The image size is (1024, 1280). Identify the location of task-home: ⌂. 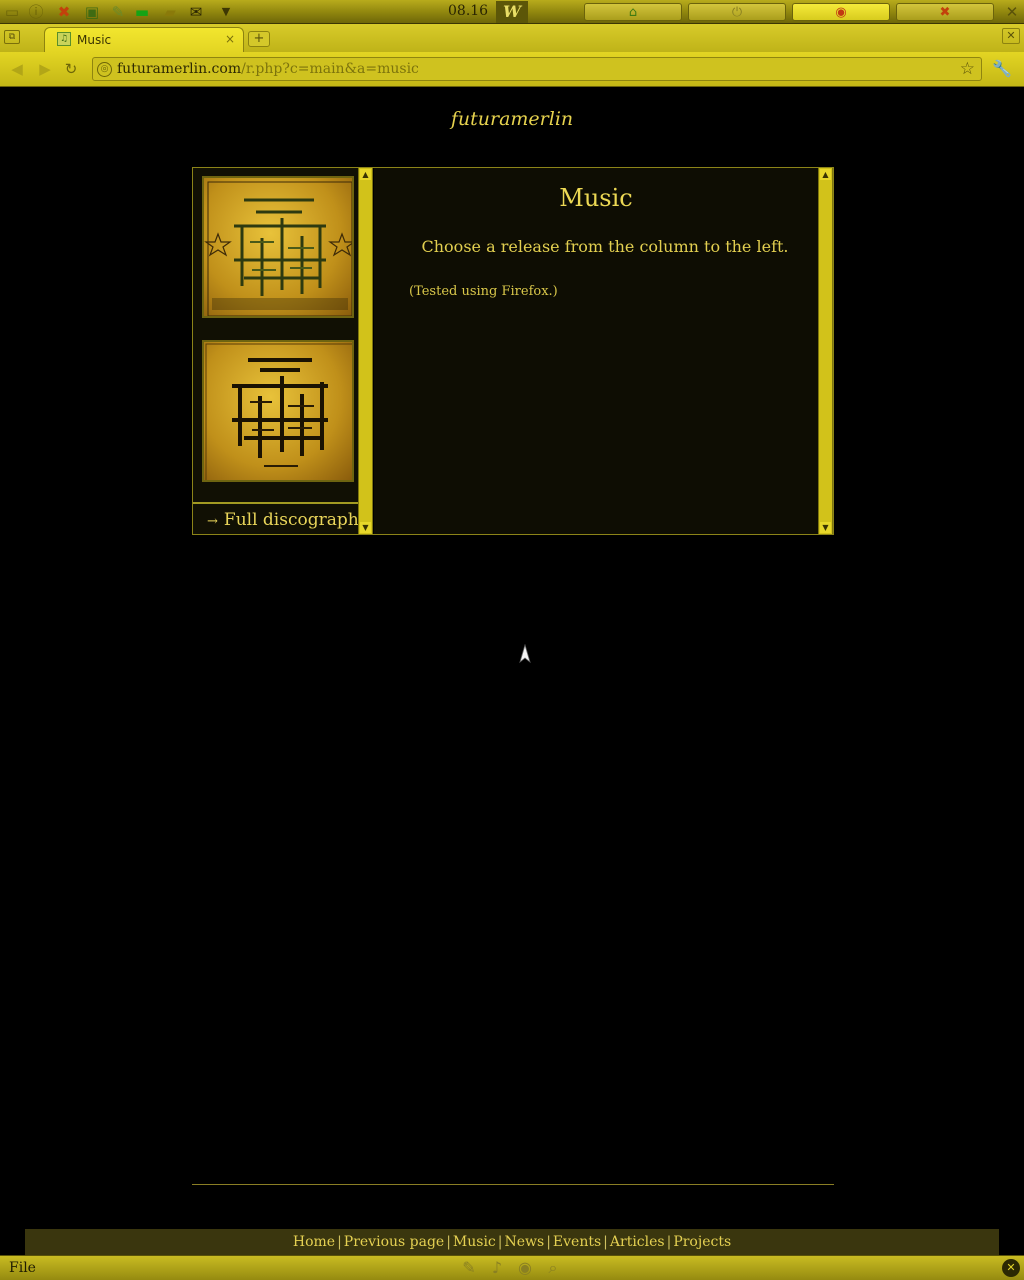
(633, 12).